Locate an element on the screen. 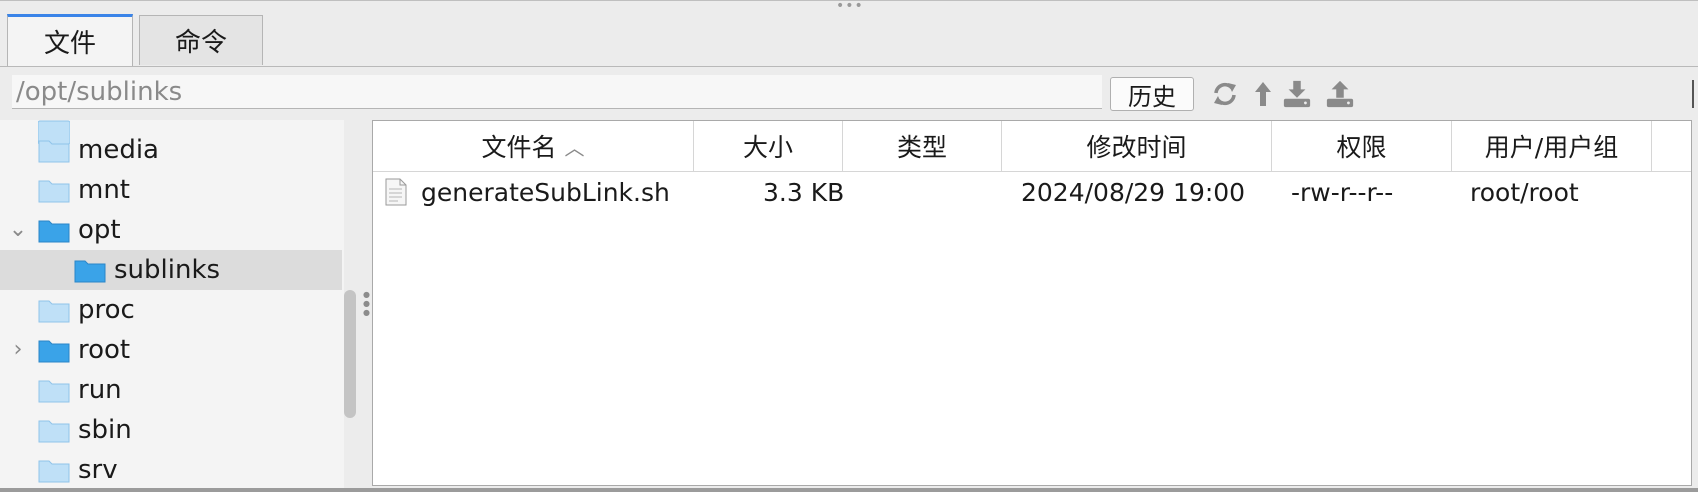  tree-item-mnt: mnt is located at coordinates (171, 190).